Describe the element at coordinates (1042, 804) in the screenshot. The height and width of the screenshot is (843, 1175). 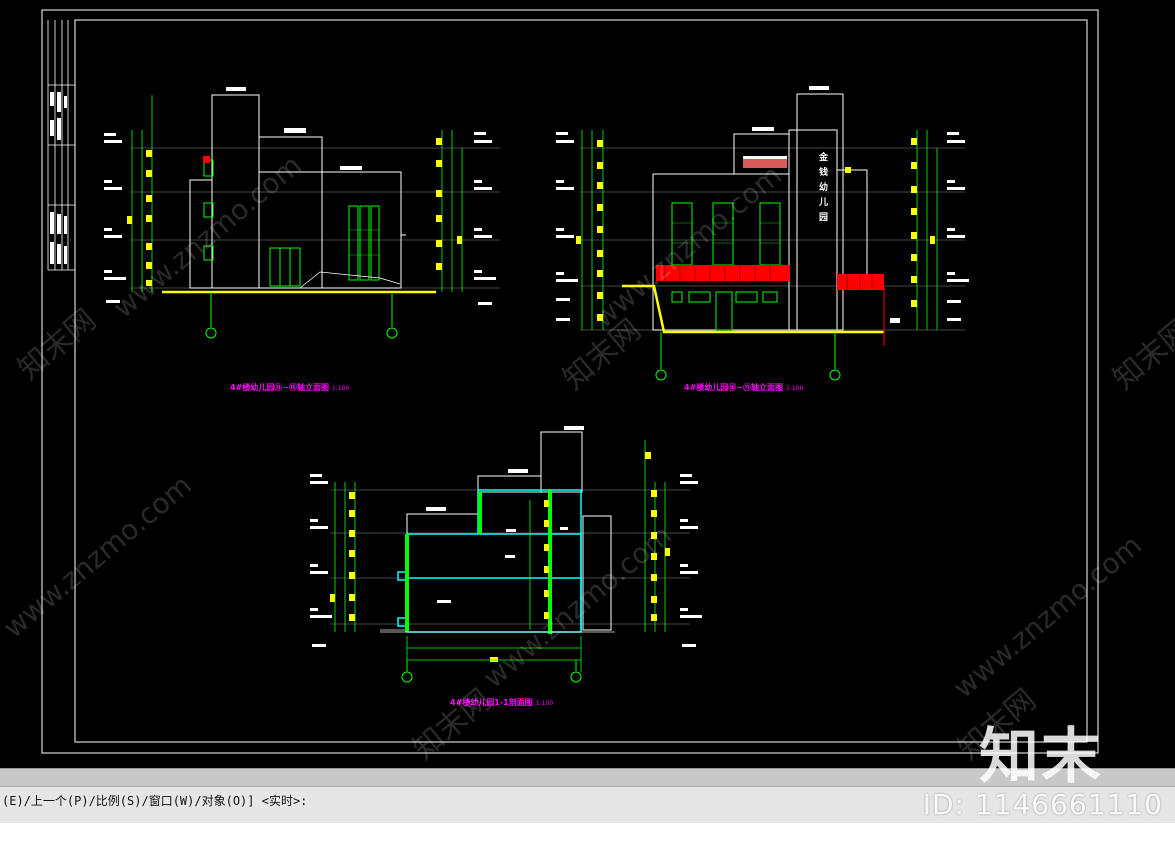
I see `watermark-id: ID: 1146661110` at that location.